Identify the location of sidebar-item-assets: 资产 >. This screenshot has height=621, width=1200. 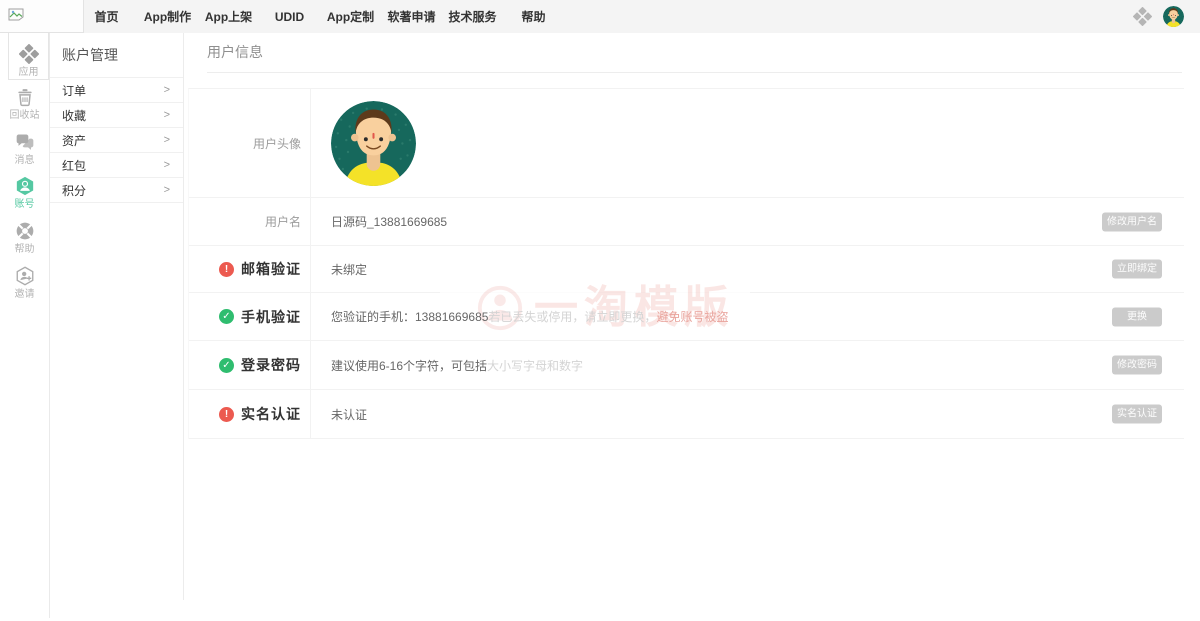
(116, 140).